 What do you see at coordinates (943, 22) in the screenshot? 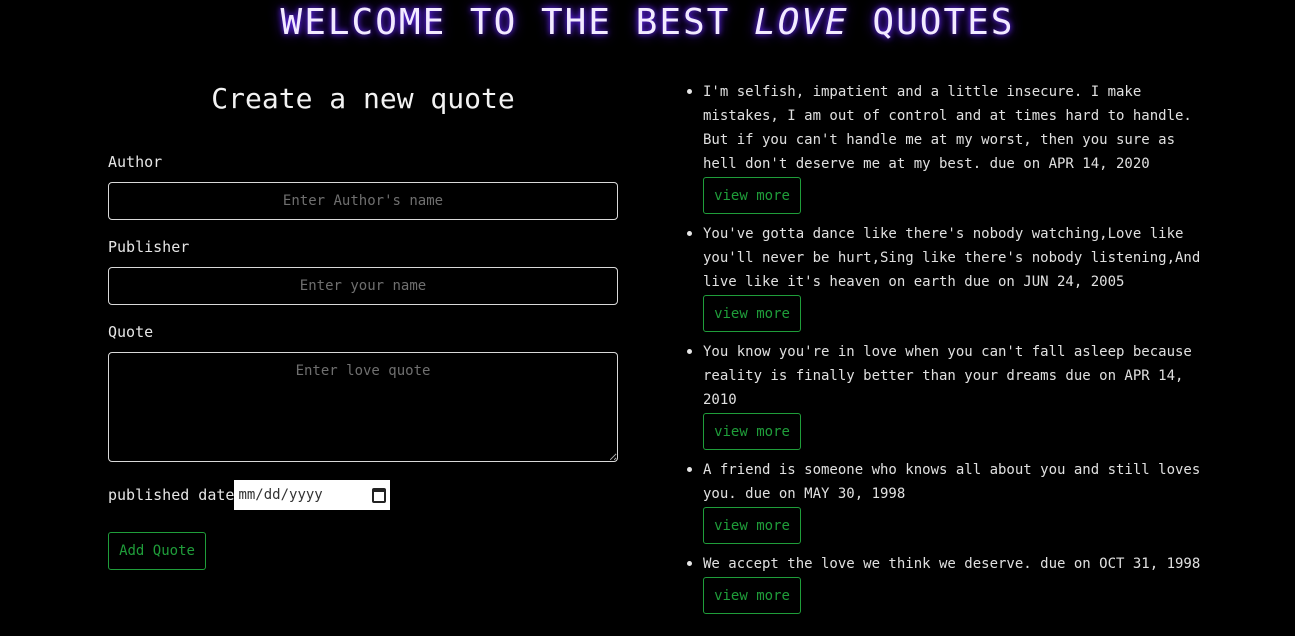
I see `title-suffix: QUOTES` at bounding box center [943, 22].